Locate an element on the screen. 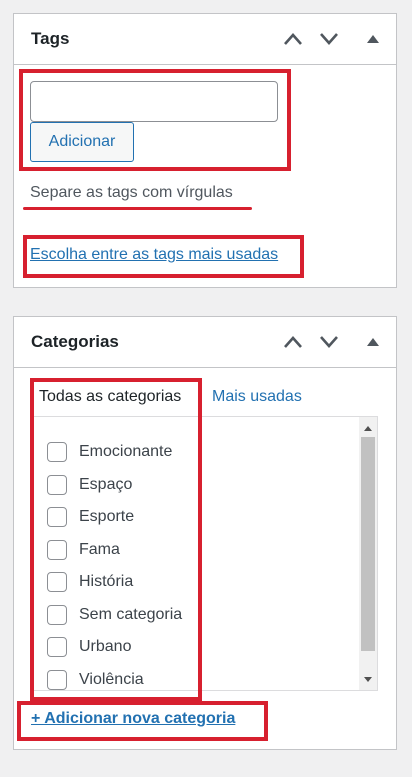 Image resolution: width=412 pixels, height=777 pixels. tags-hint-text: Separe as tags com vírgulas is located at coordinates (131, 192).